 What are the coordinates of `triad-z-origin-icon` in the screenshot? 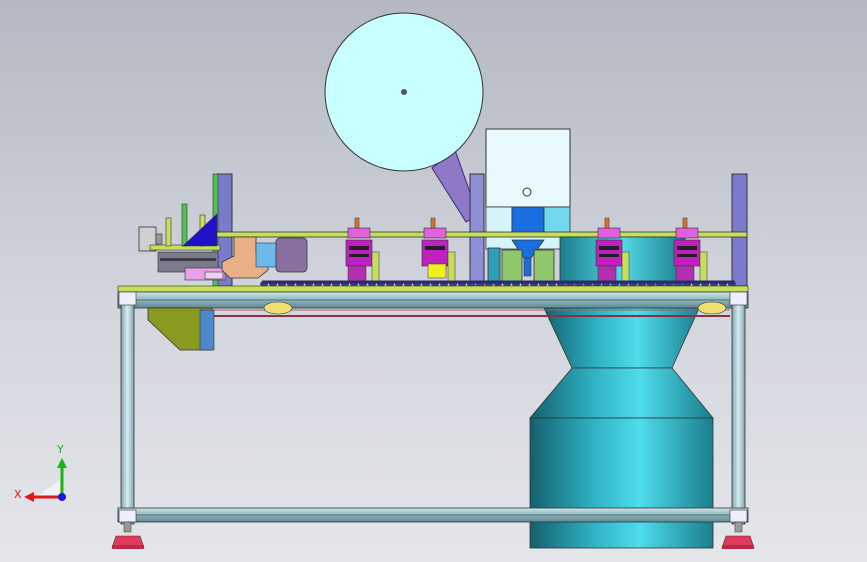 It's located at (62, 497).